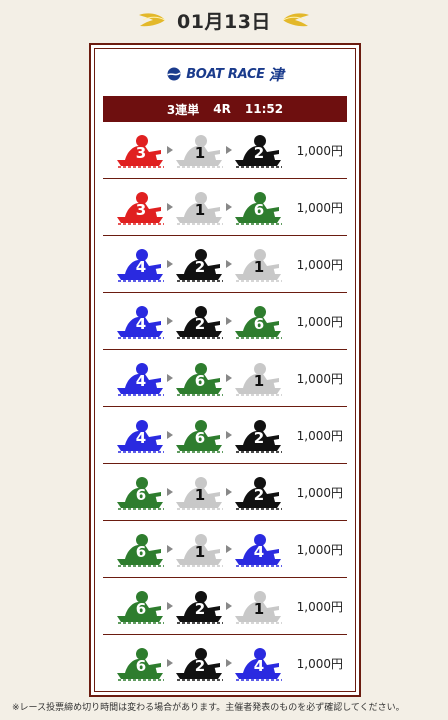 The image size is (448, 720). I want to click on boat-sequence: 3 1 2, so click(200, 150).